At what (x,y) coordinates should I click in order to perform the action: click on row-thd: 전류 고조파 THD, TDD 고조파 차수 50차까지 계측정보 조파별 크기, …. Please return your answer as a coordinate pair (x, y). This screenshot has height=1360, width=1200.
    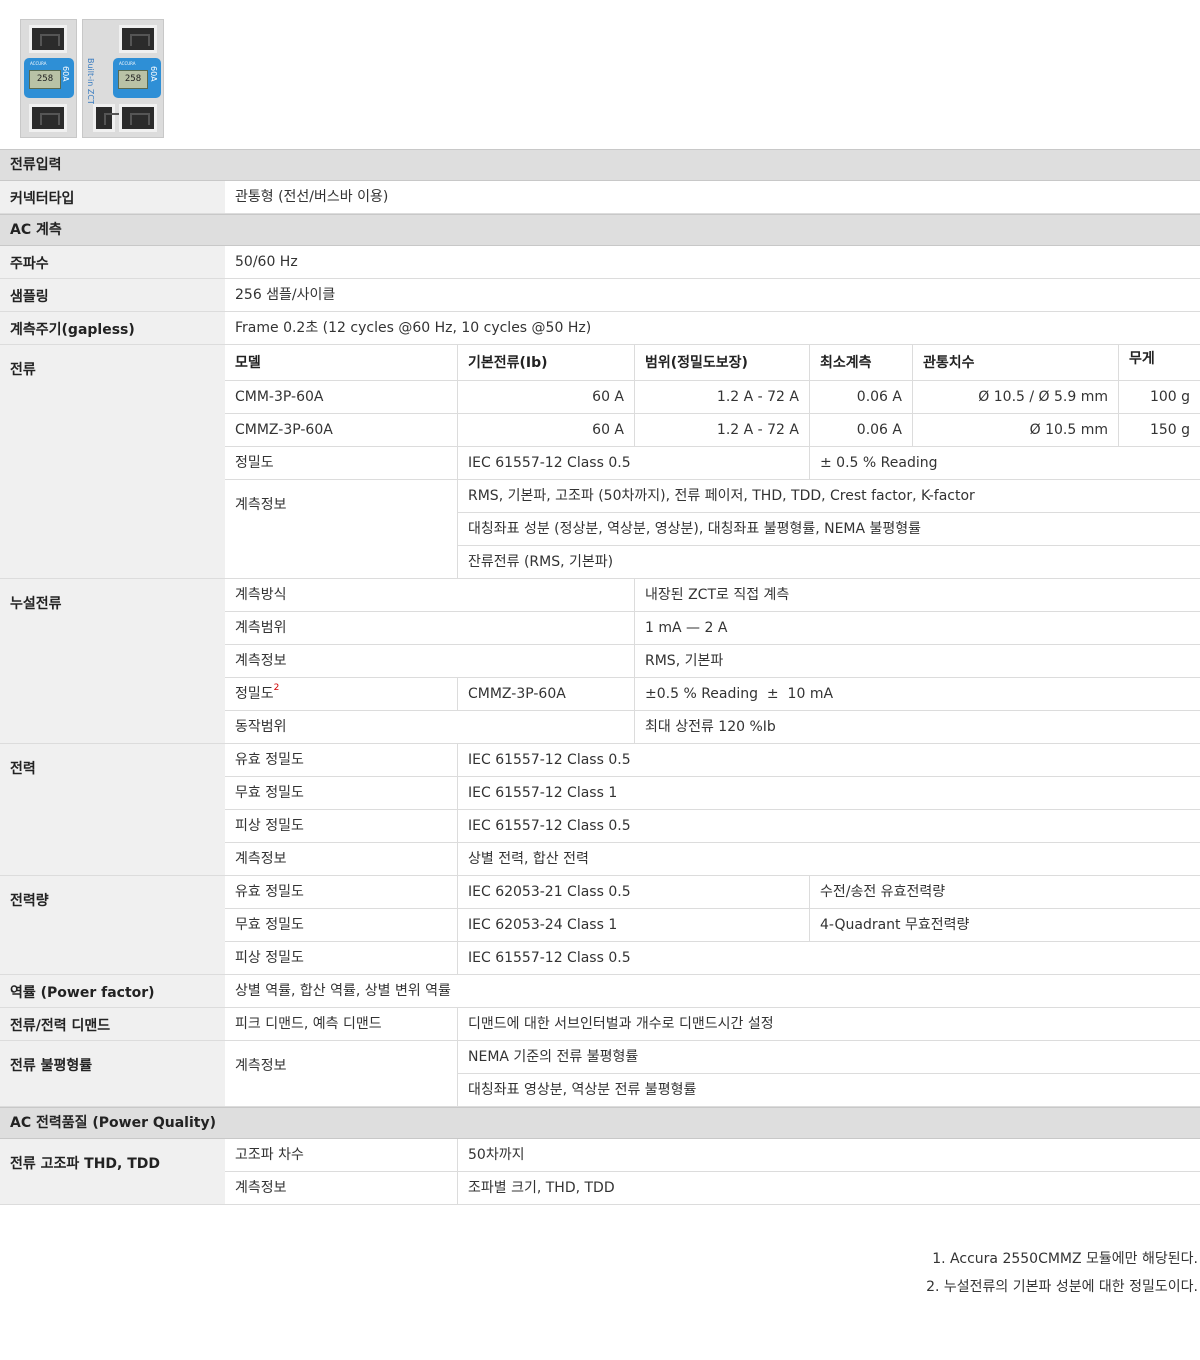
    Looking at the image, I should click on (600, 1172).